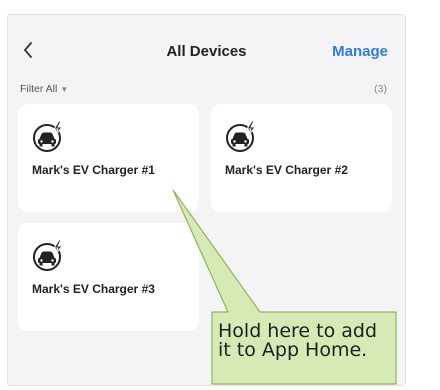 The image size is (440, 390). I want to click on device-name: Mark's EV Charger #3, so click(93, 289).